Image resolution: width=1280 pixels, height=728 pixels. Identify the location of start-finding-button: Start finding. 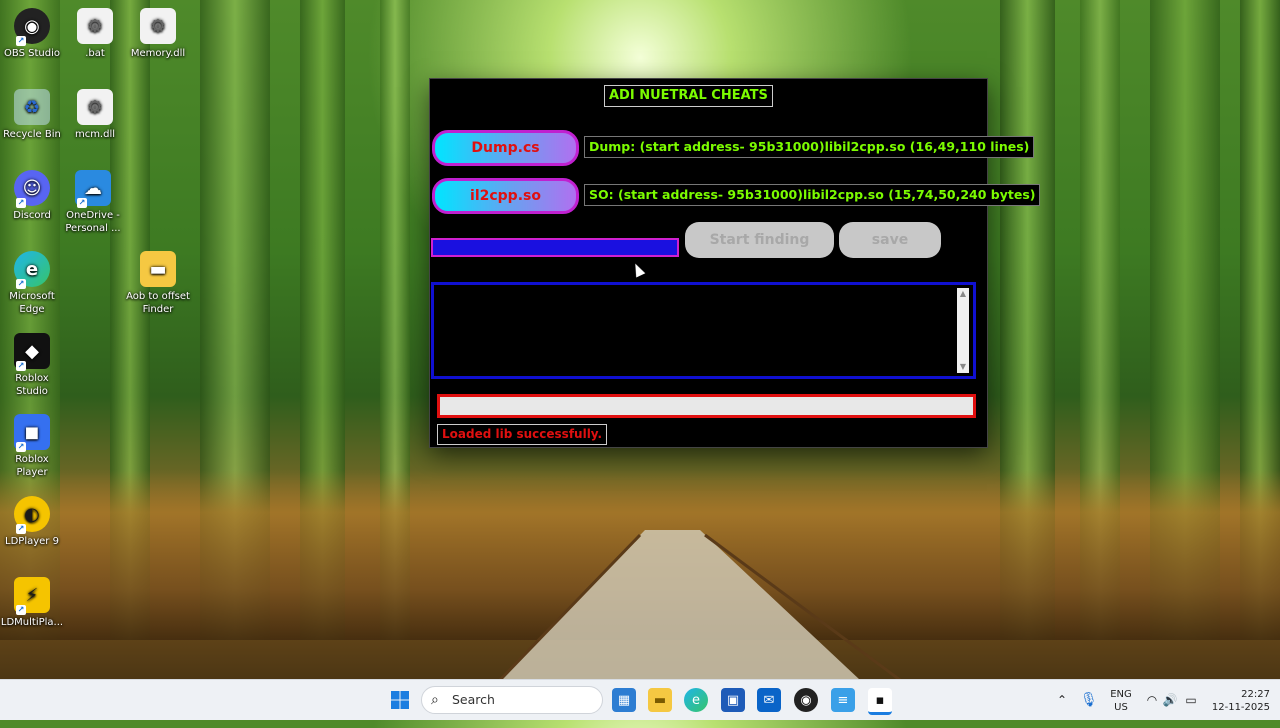
(759, 240).